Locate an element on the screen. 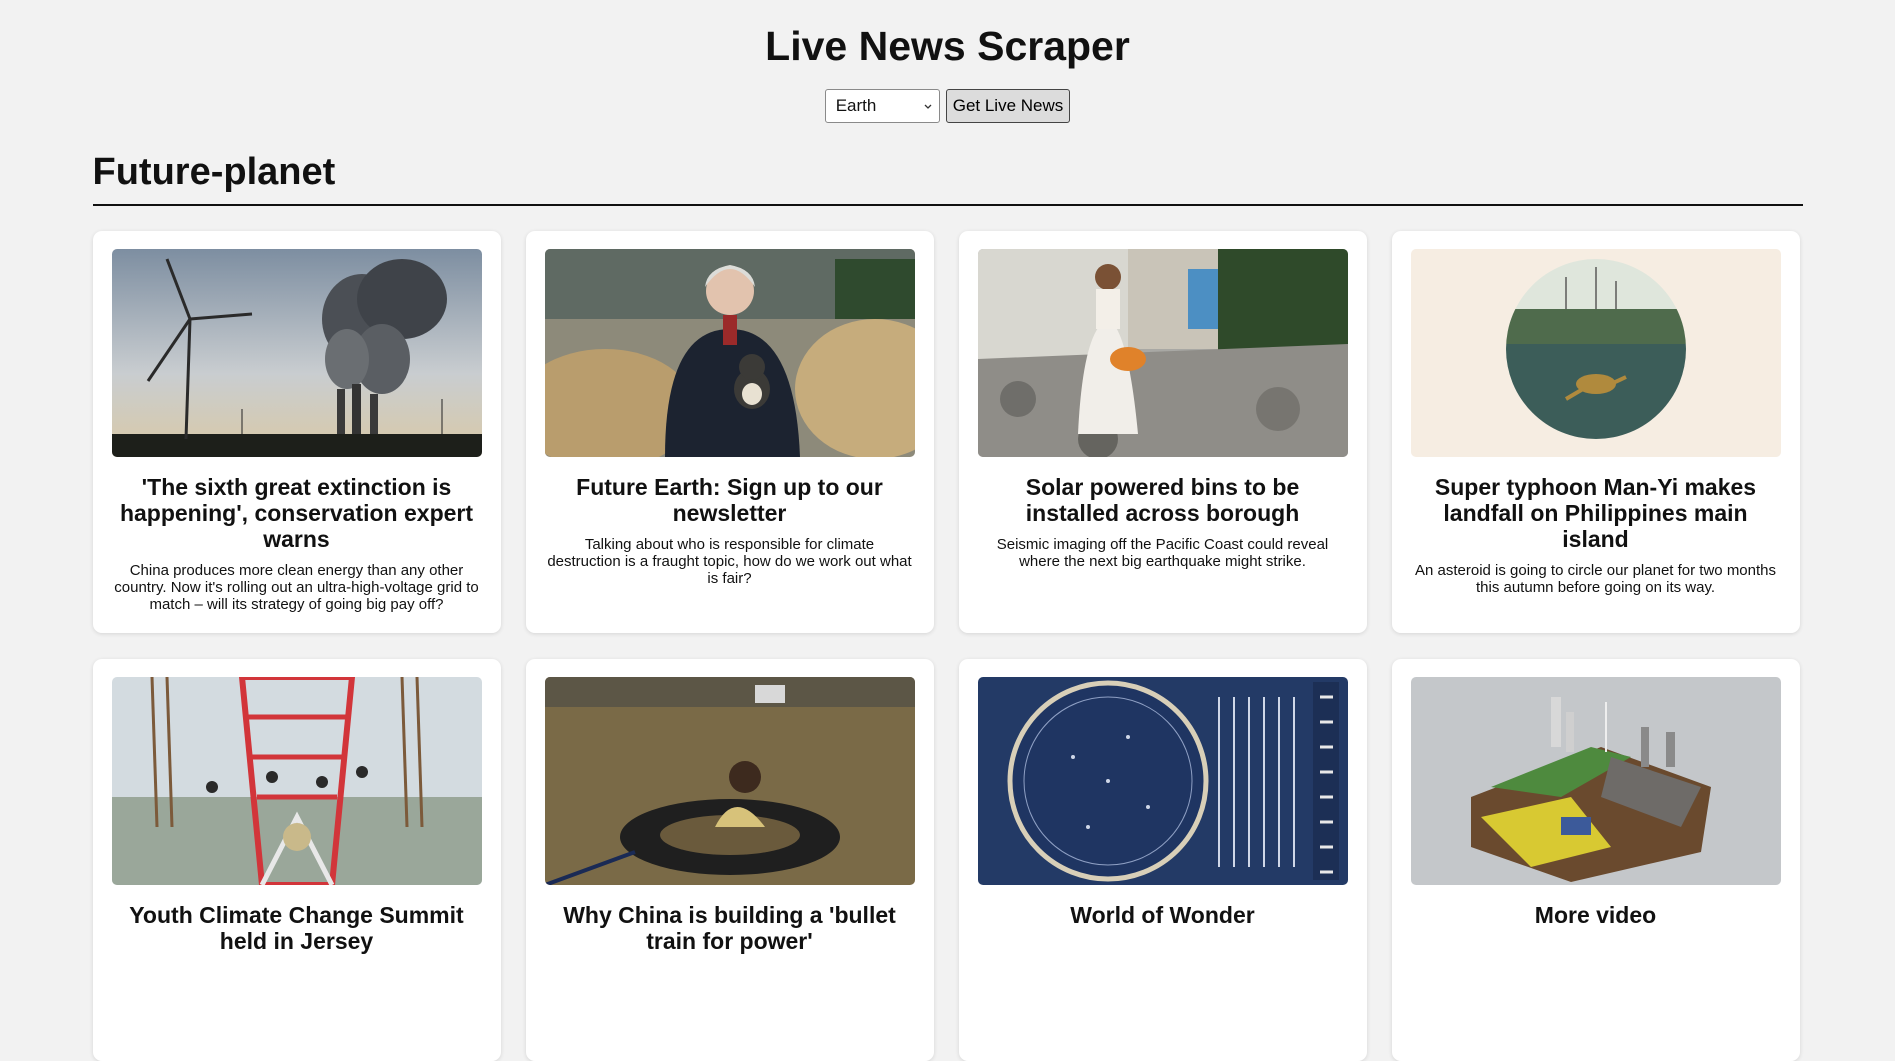  article-title: World of Wonder is located at coordinates (1163, 915).